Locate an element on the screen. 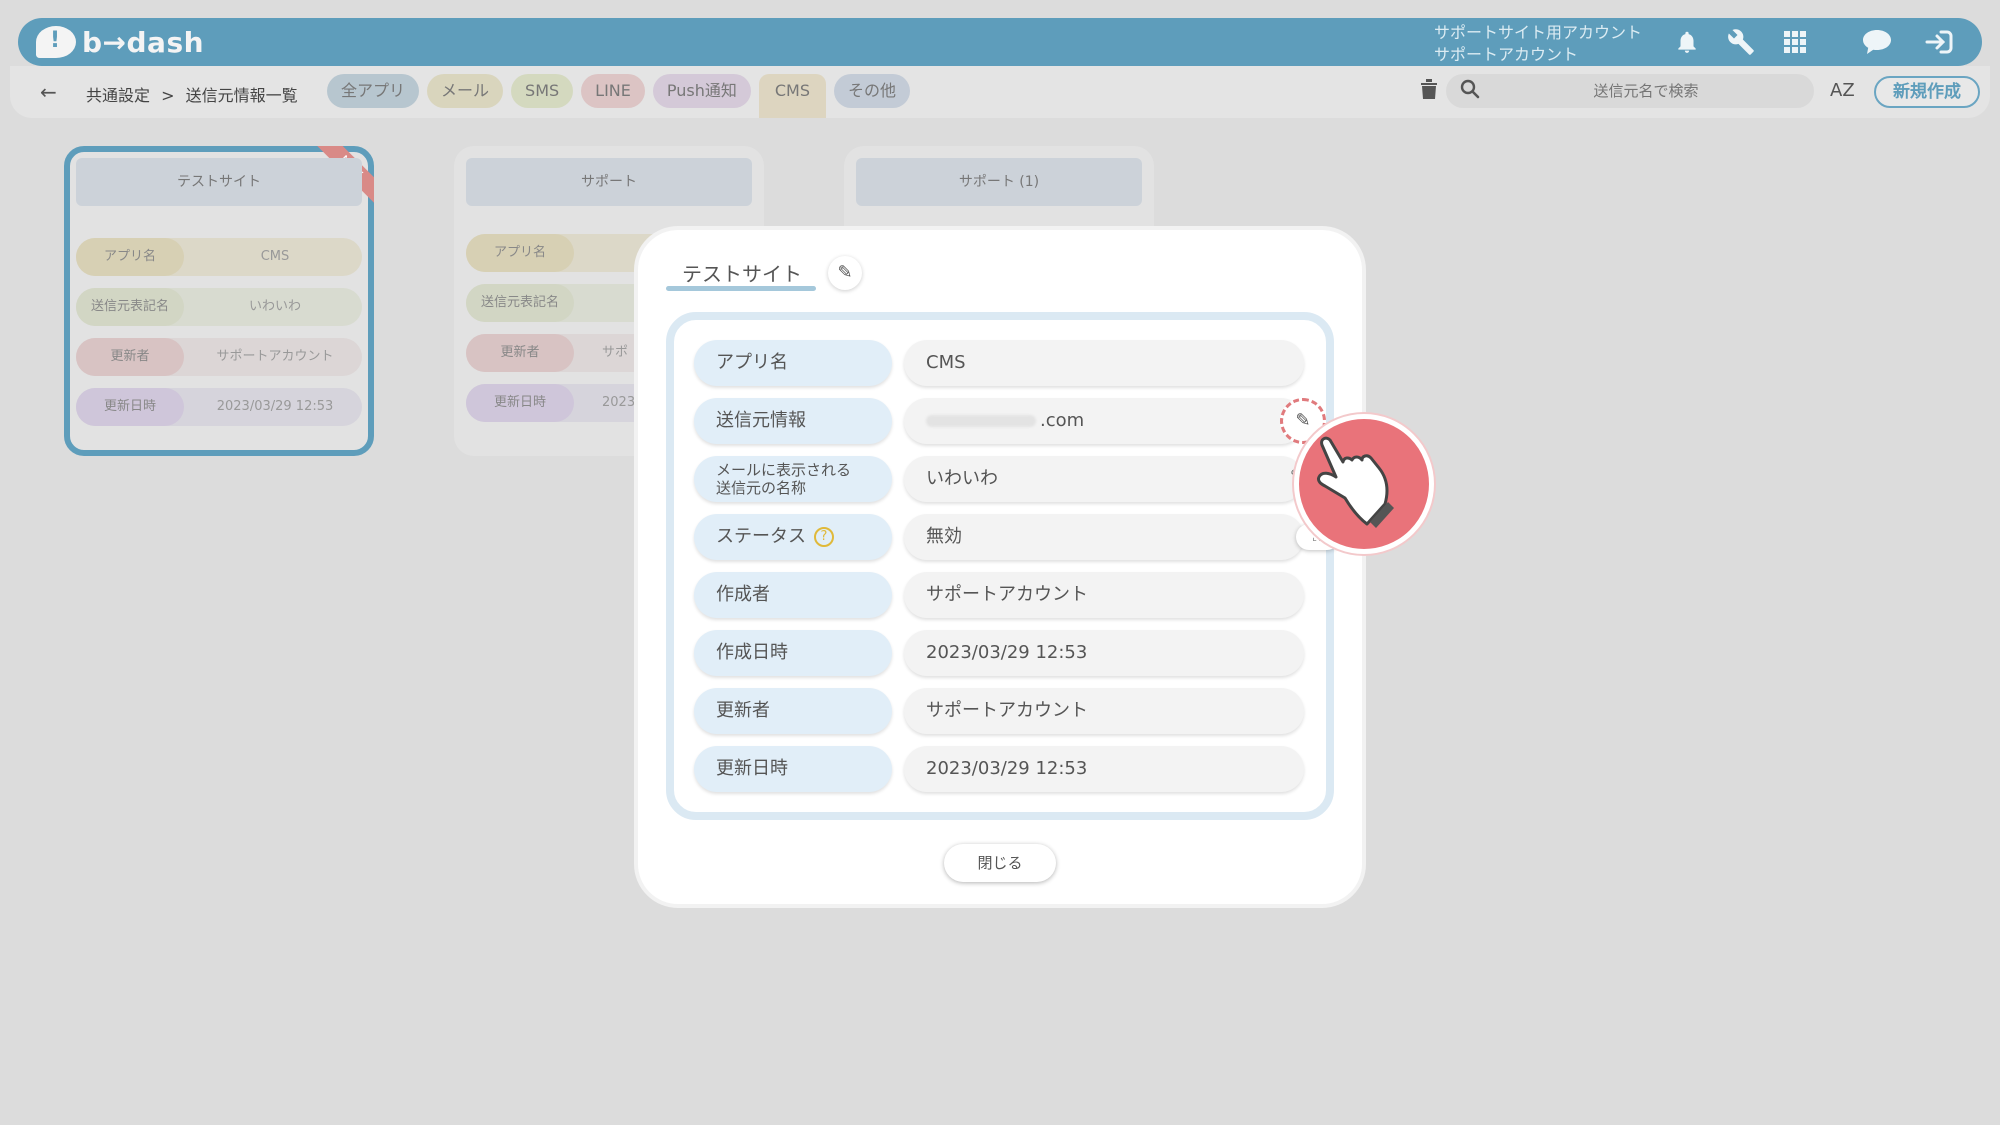  sort-az-button: AZ is located at coordinates (1842, 90).